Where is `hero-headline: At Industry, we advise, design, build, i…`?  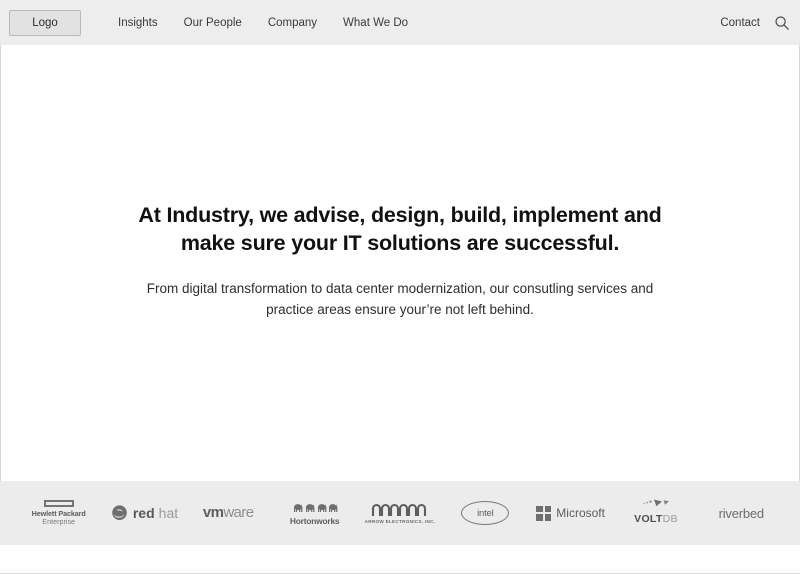
hero-headline: At Industry, we advise, design, build, i… is located at coordinates (400, 229).